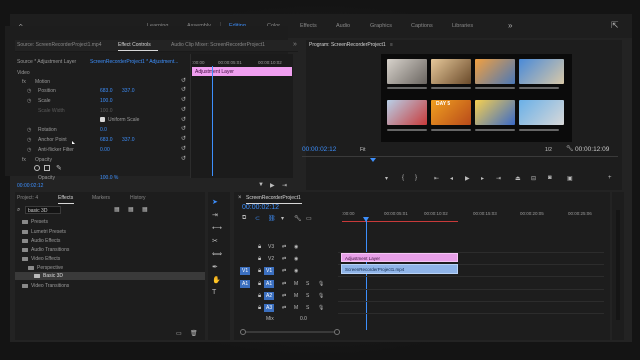  What do you see at coordinates (271, 247) in the screenshot?
I see `track-v3-label: V3` at bounding box center [271, 247].